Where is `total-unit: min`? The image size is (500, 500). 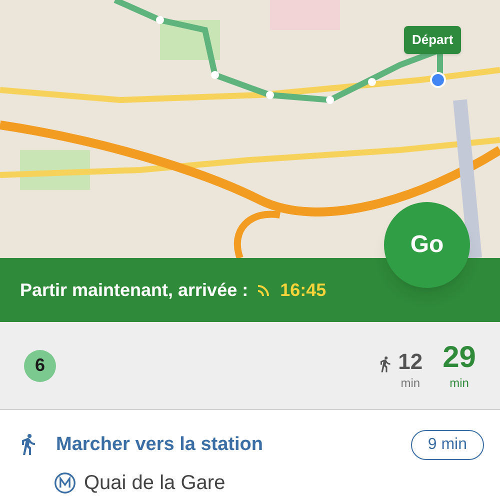 total-unit: min is located at coordinates (459, 382).